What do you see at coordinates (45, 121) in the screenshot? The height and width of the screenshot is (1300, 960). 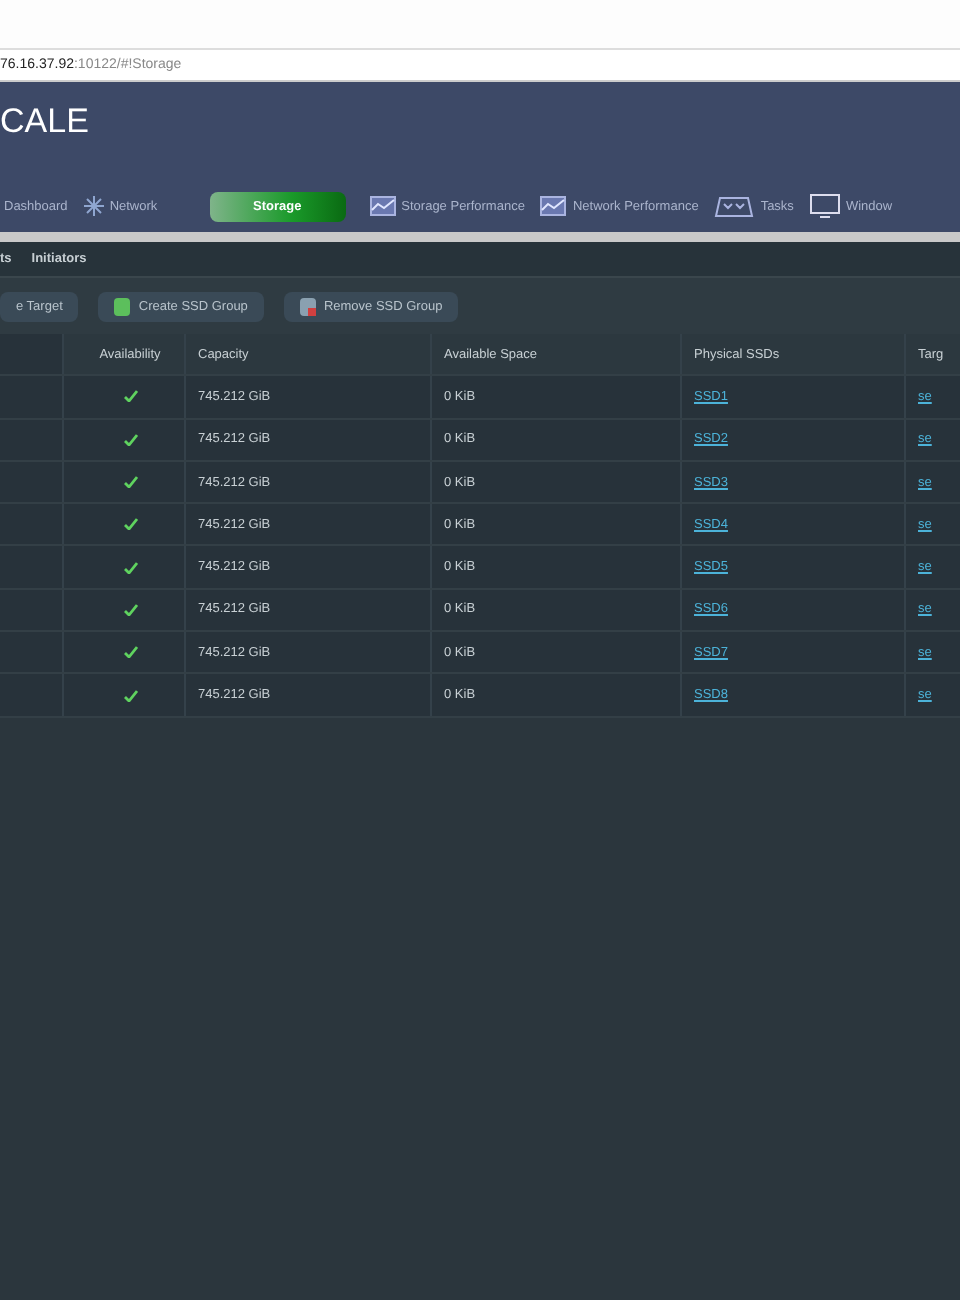 I see `logo: CALE` at bounding box center [45, 121].